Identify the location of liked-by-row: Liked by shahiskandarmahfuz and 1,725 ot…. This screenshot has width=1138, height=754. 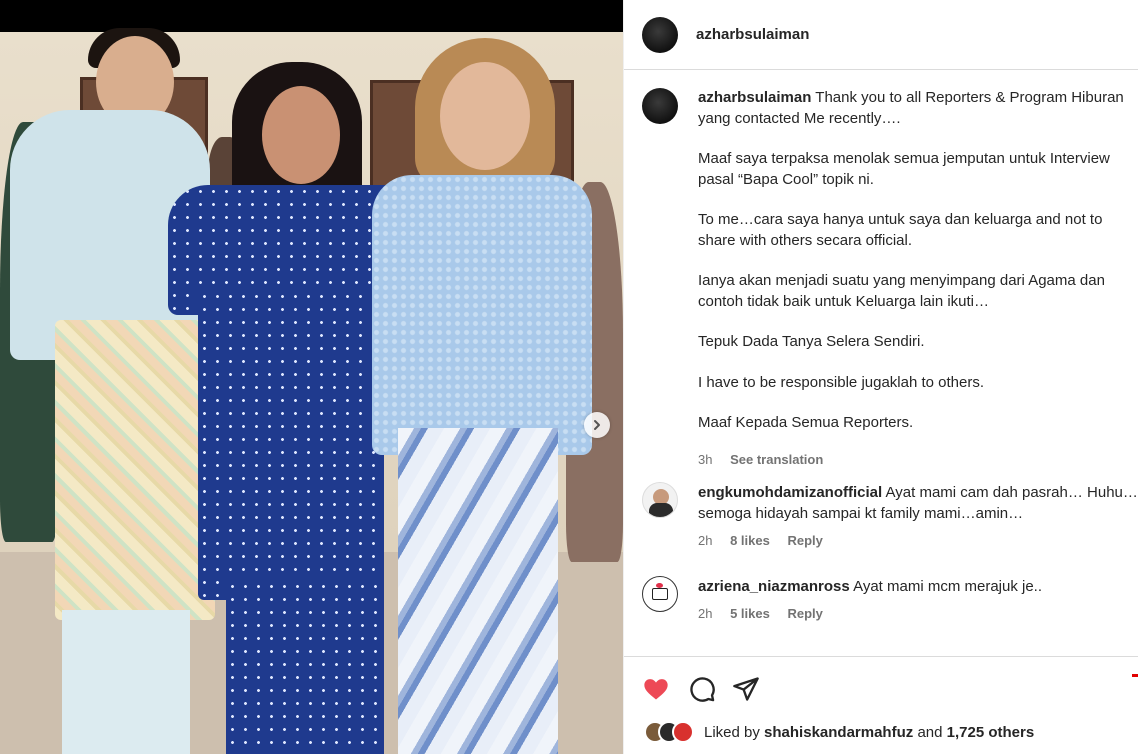
(839, 732).